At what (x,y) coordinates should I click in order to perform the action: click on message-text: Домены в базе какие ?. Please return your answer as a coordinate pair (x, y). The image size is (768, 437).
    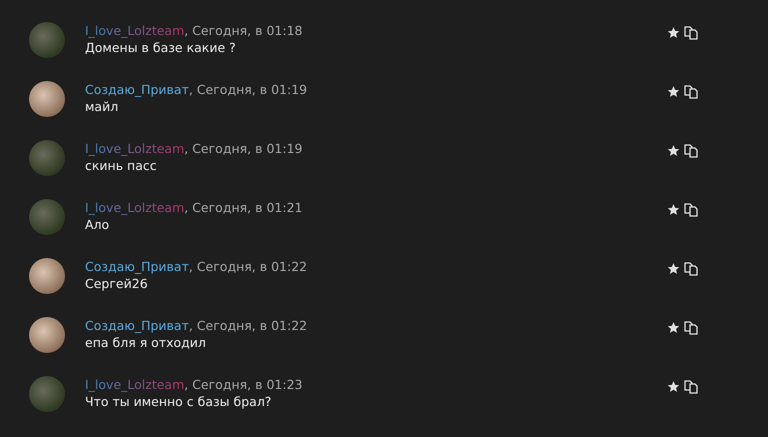
    Looking at the image, I should click on (161, 48).